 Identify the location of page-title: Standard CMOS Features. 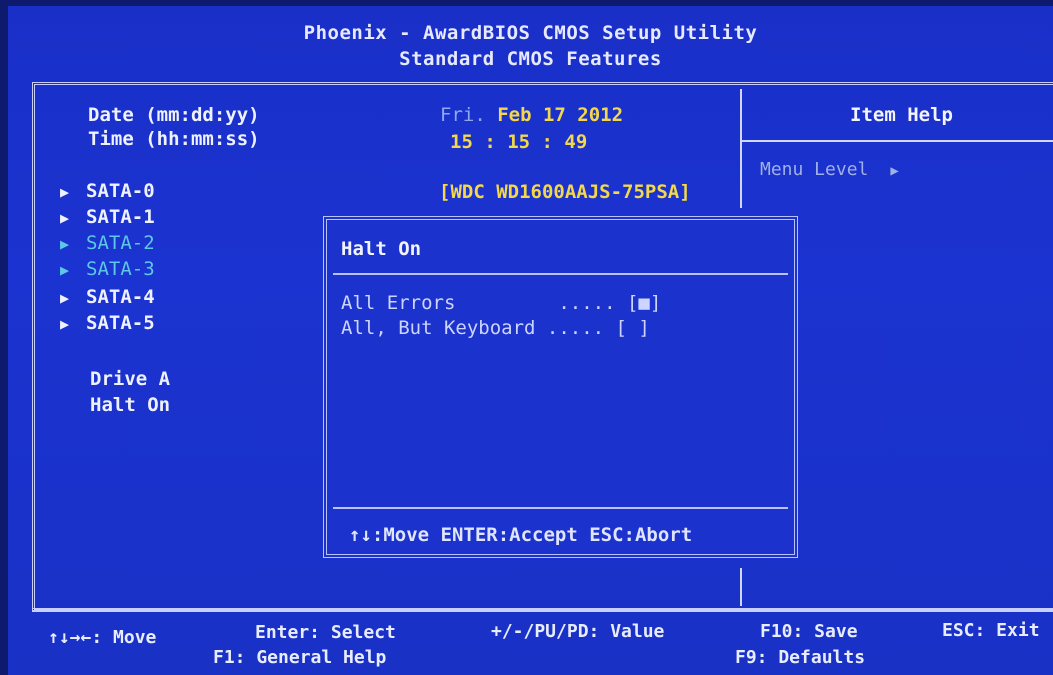
(530, 59).